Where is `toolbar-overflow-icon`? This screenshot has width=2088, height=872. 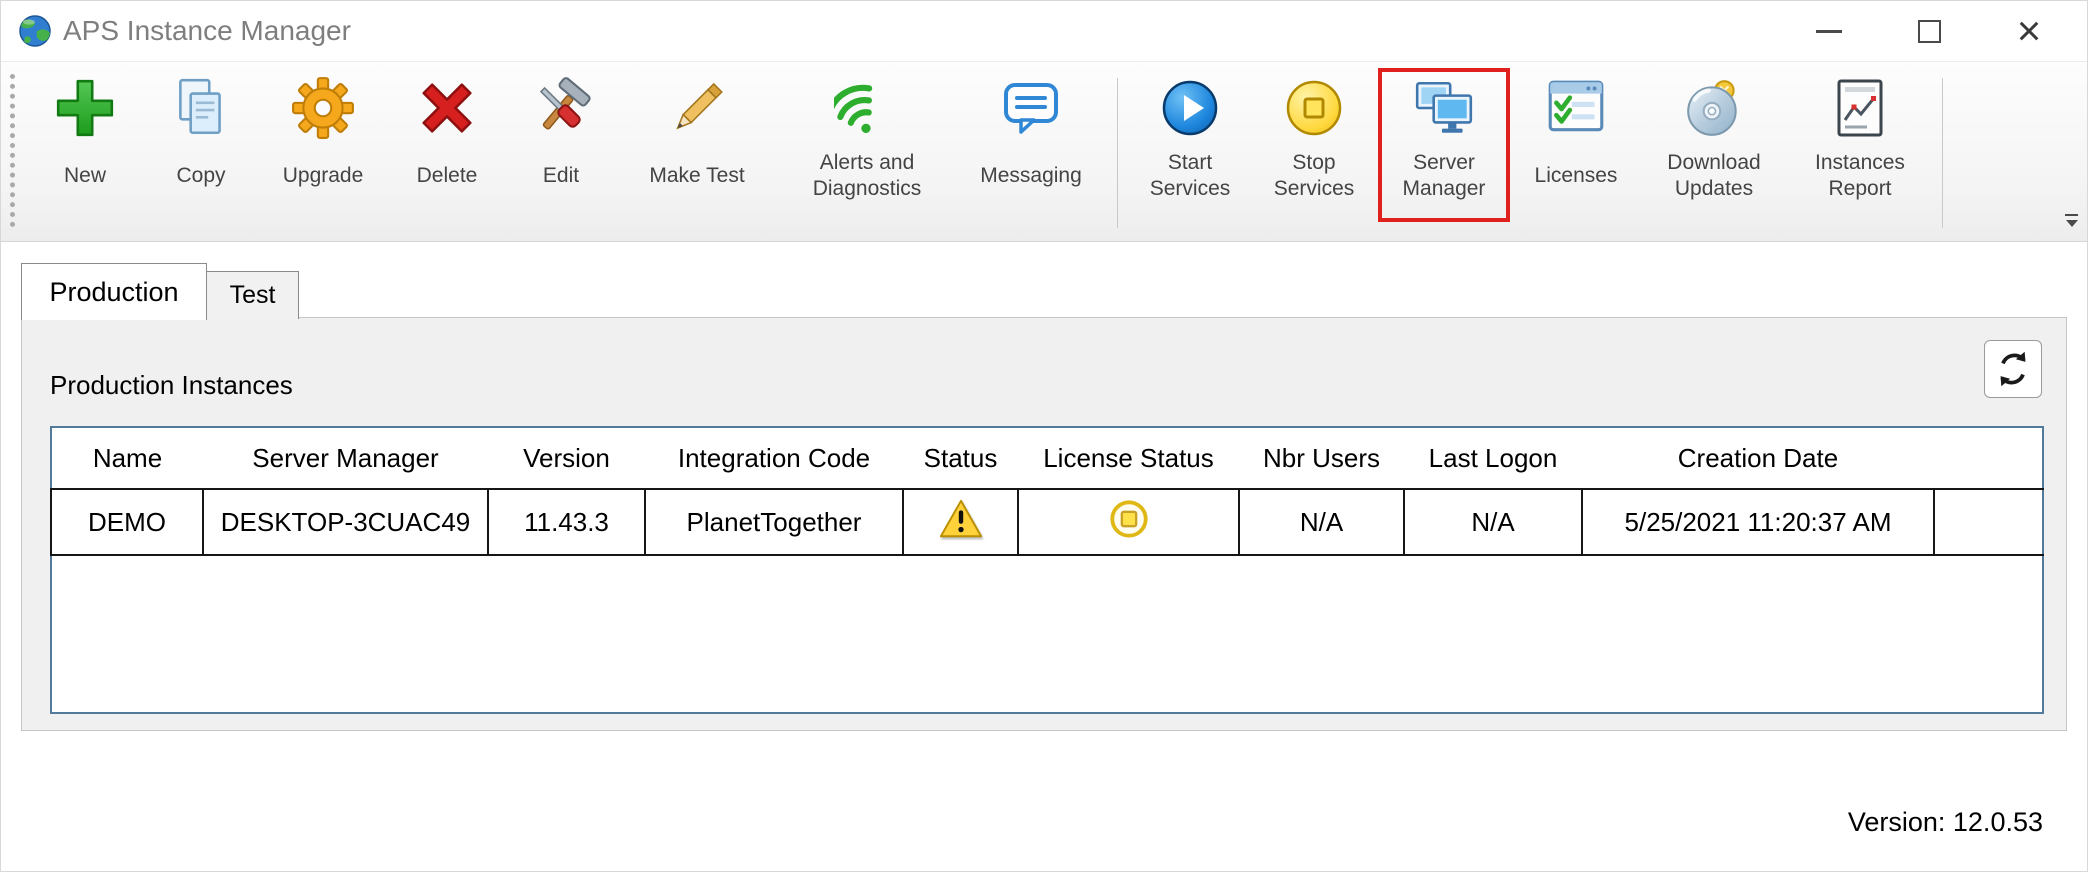
toolbar-overflow-icon is located at coordinates (2071, 215).